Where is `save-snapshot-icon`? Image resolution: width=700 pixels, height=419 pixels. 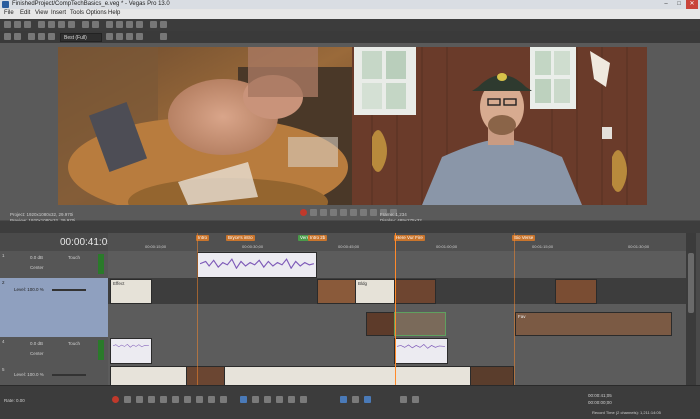
save-snapshot-icon is located at coordinates (129, 36).